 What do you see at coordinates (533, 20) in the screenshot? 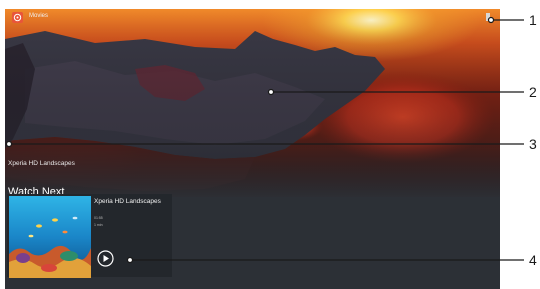
I see `callout-number: 1` at bounding box center [533, 20].